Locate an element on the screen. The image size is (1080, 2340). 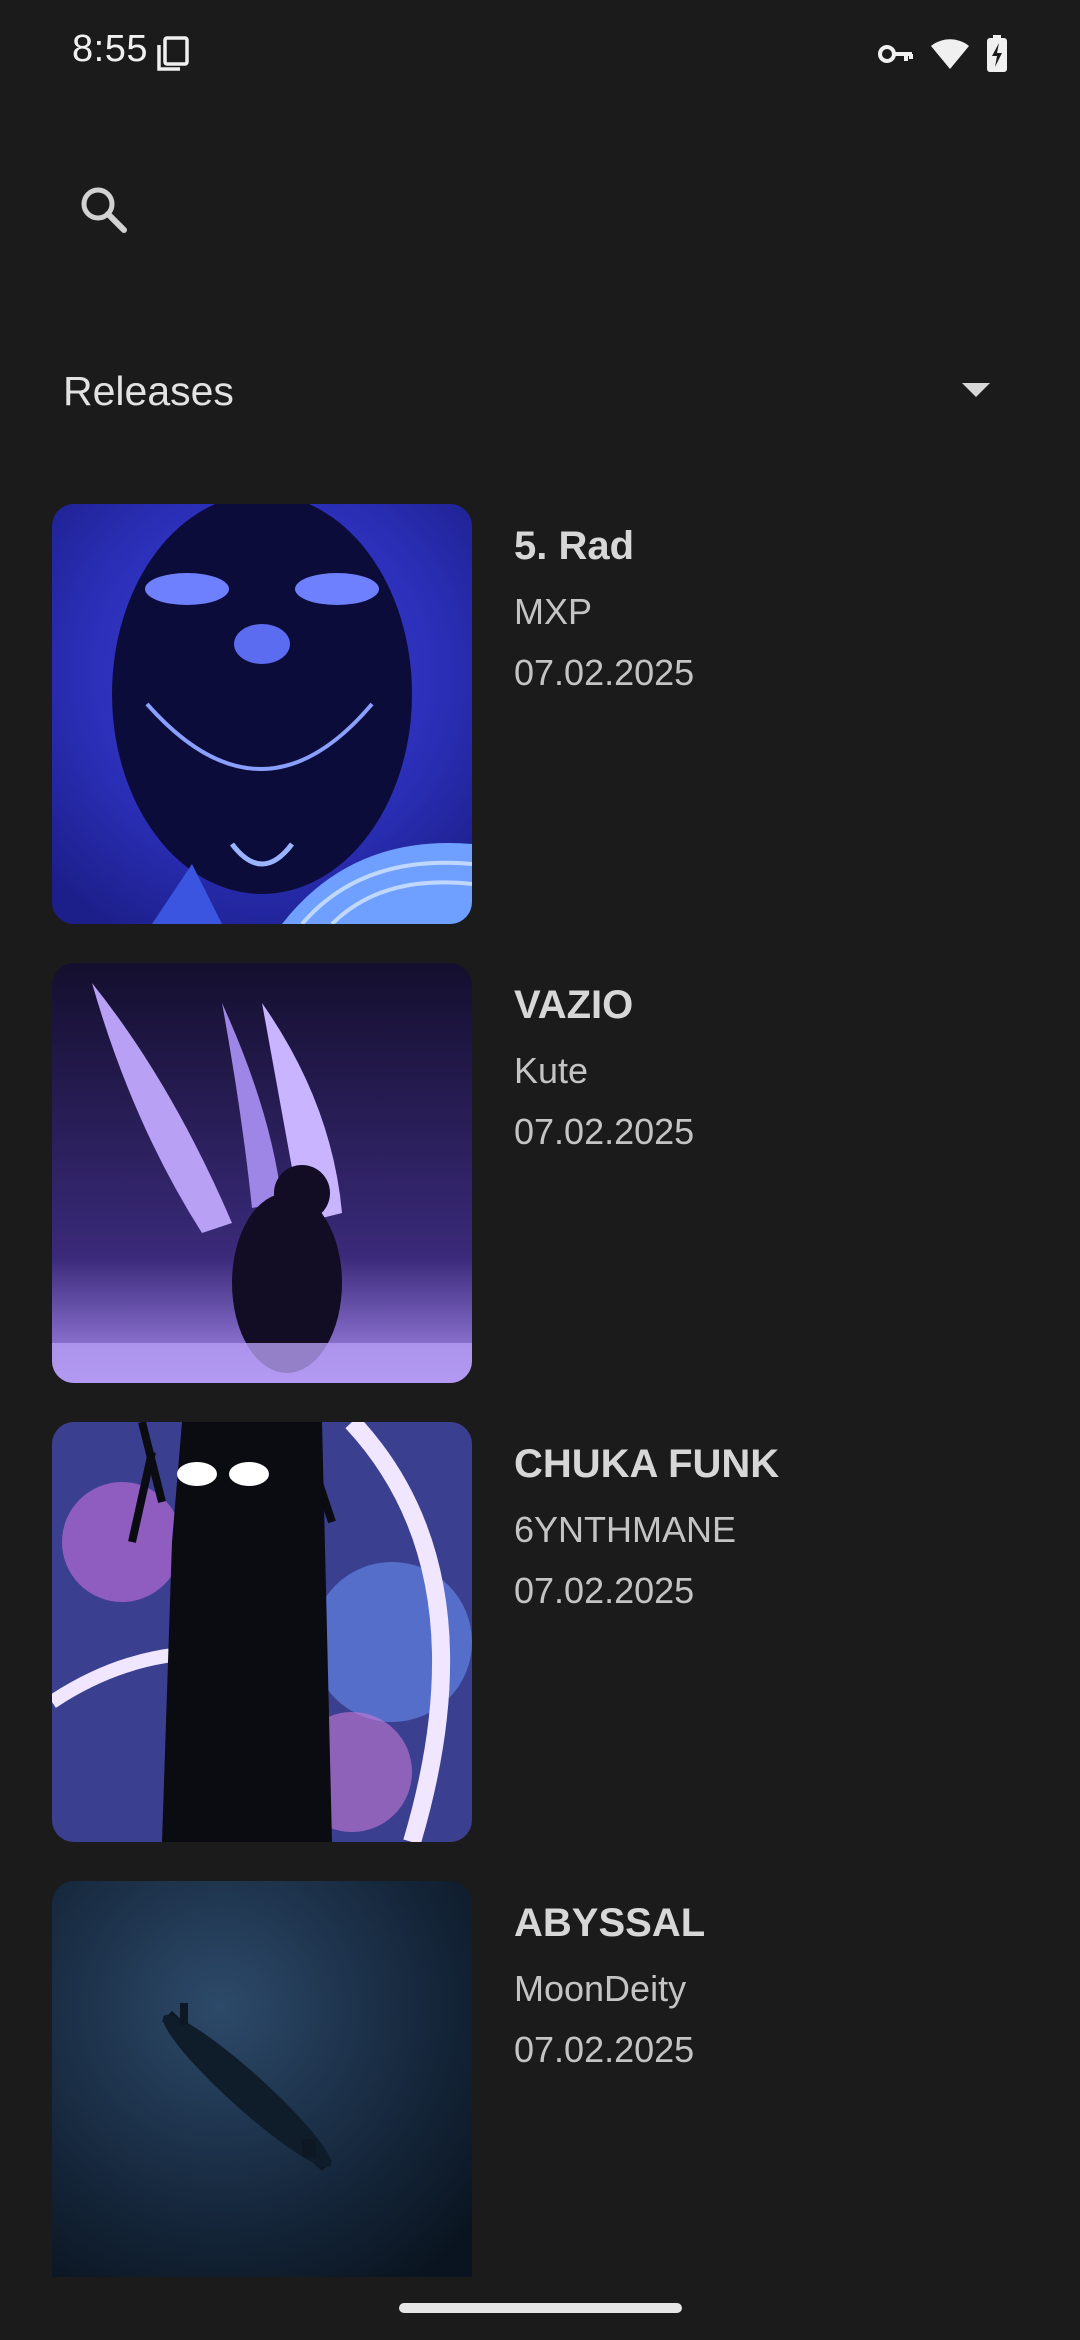
search-icon is located at coordinates (104, 212).